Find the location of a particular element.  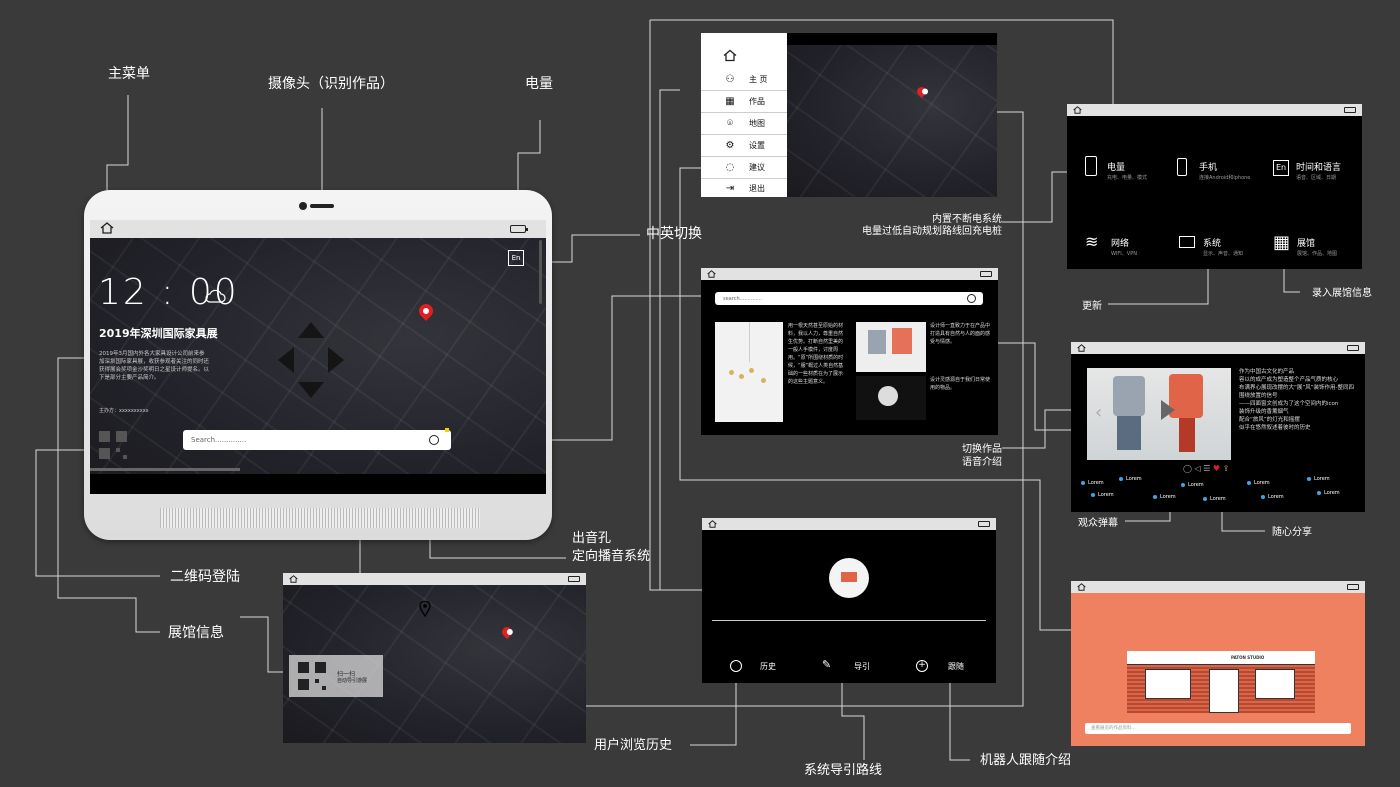

callout-lang-switch: 中英切换 is located at coordinates (674, 234).